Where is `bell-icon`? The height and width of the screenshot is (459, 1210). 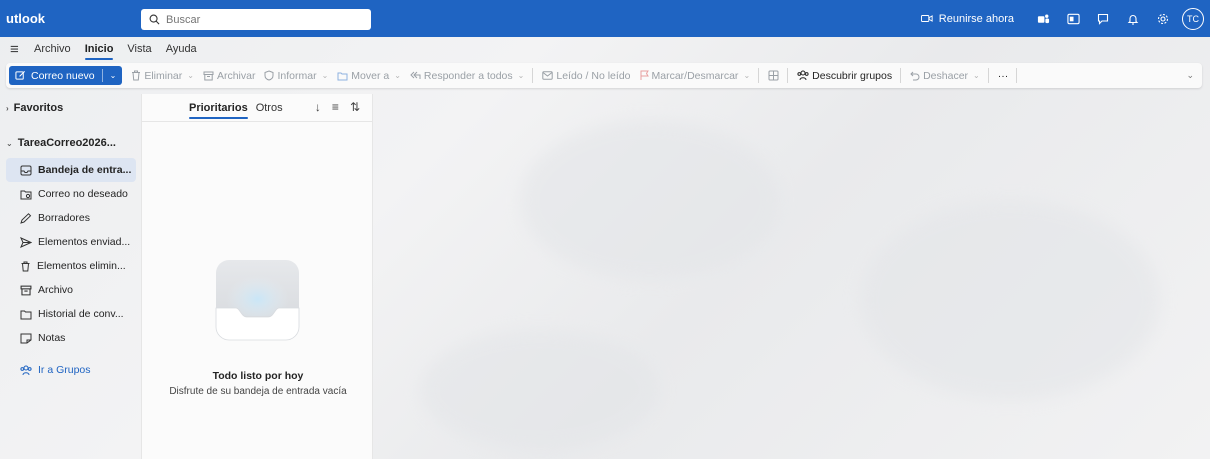 bell-icon is located at coordinates (1133, 19).